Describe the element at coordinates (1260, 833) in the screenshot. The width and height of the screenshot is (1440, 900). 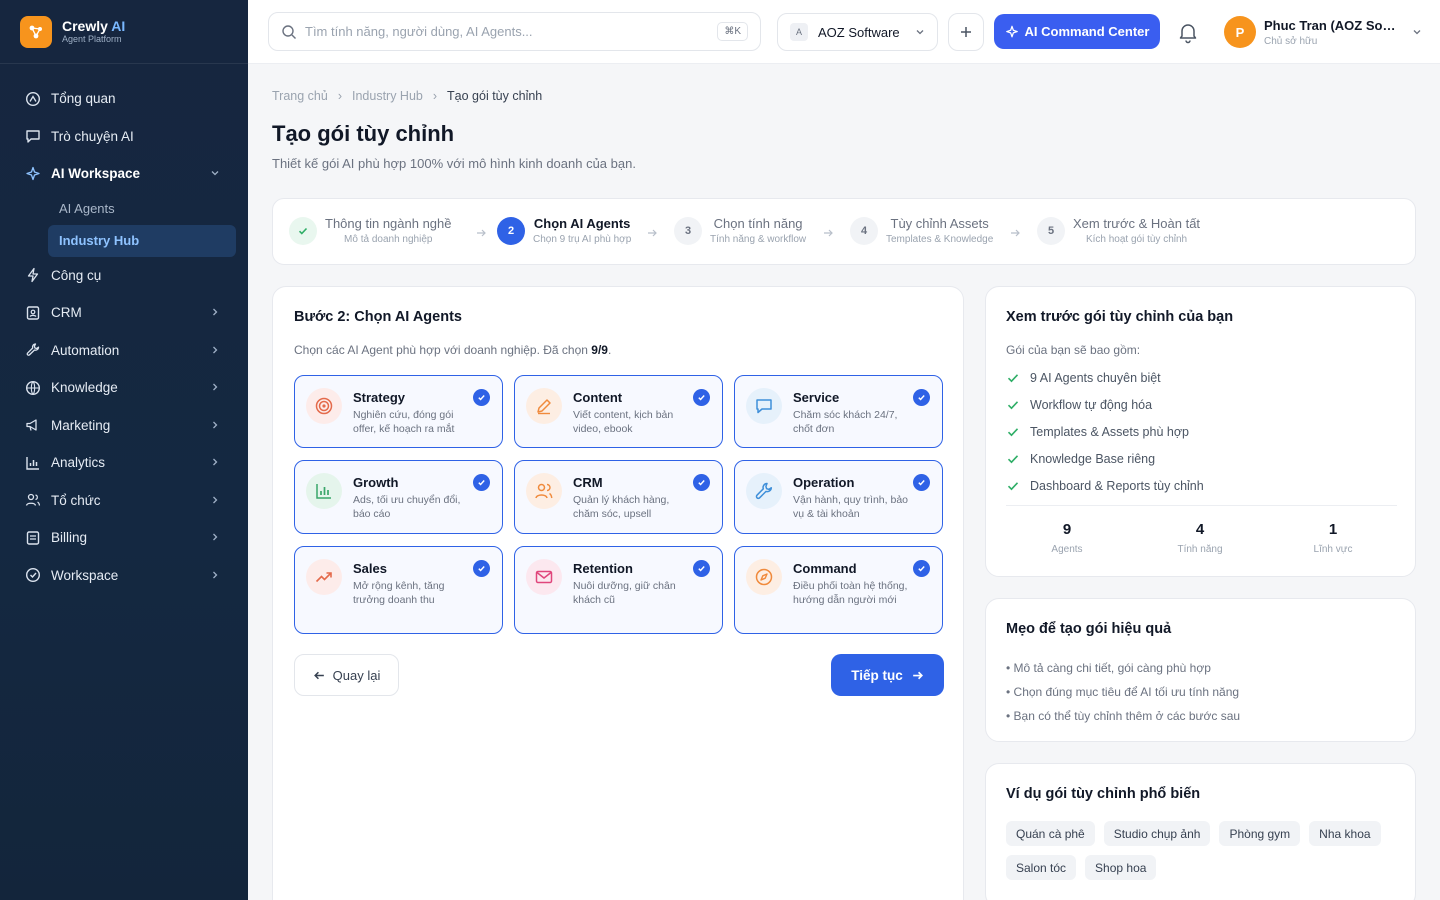
I see `example-chip: Phòng gym` at that location.